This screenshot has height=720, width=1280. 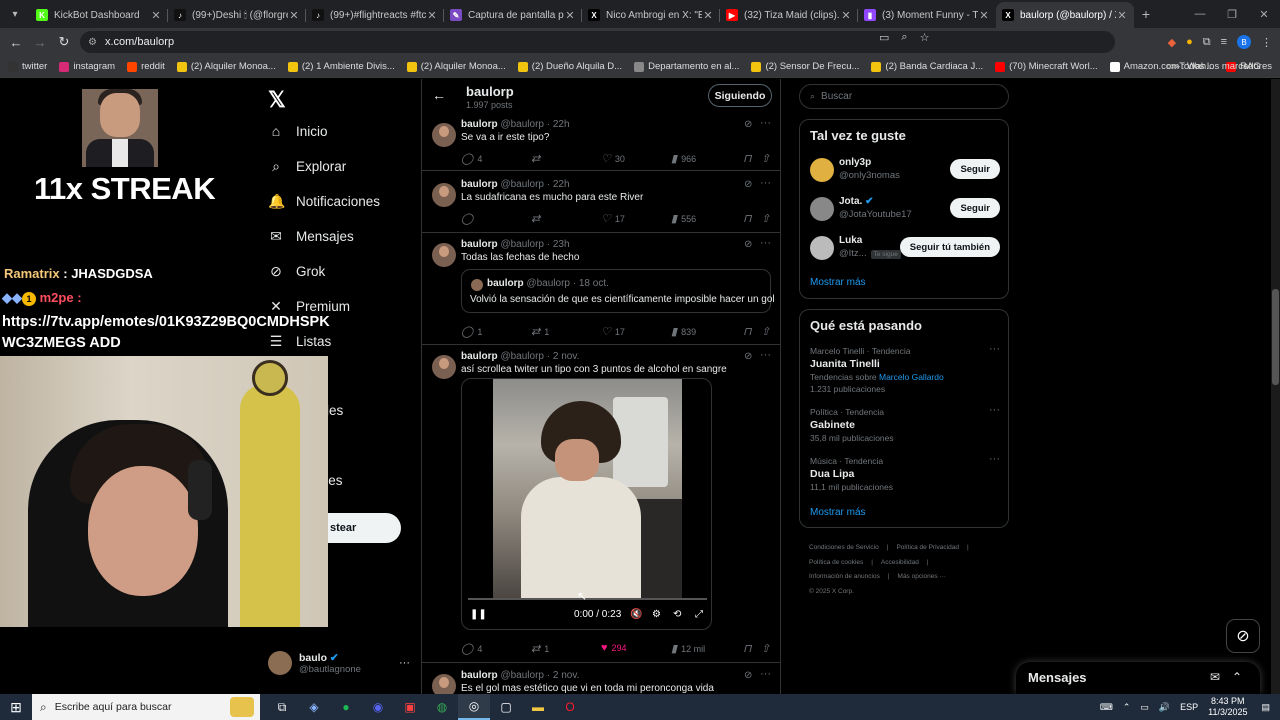 What do you see at coordinates (1207, 42) in the screenshot?
I see `puzzle-icon: ⧉` at bounding box center [1207, 42].